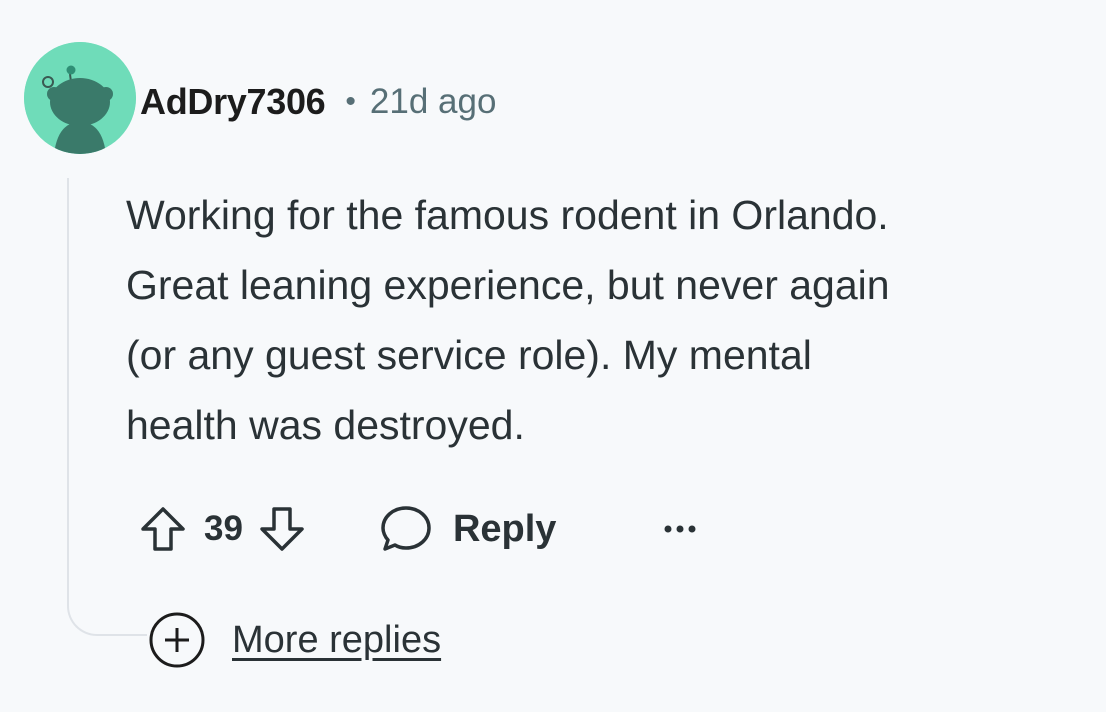  I want to click on more-replies-row: More replies, so click(294, 640).